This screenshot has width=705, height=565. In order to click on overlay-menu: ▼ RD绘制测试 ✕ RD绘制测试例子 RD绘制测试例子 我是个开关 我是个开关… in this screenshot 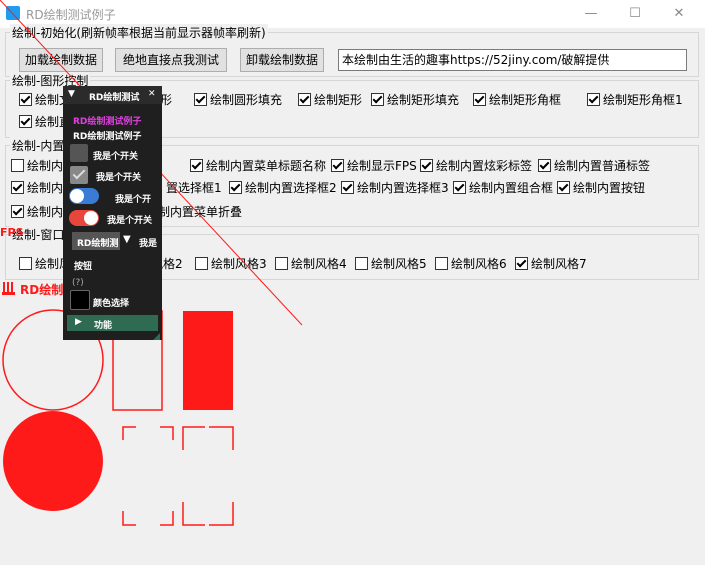, I will do `click(112, 213)`.